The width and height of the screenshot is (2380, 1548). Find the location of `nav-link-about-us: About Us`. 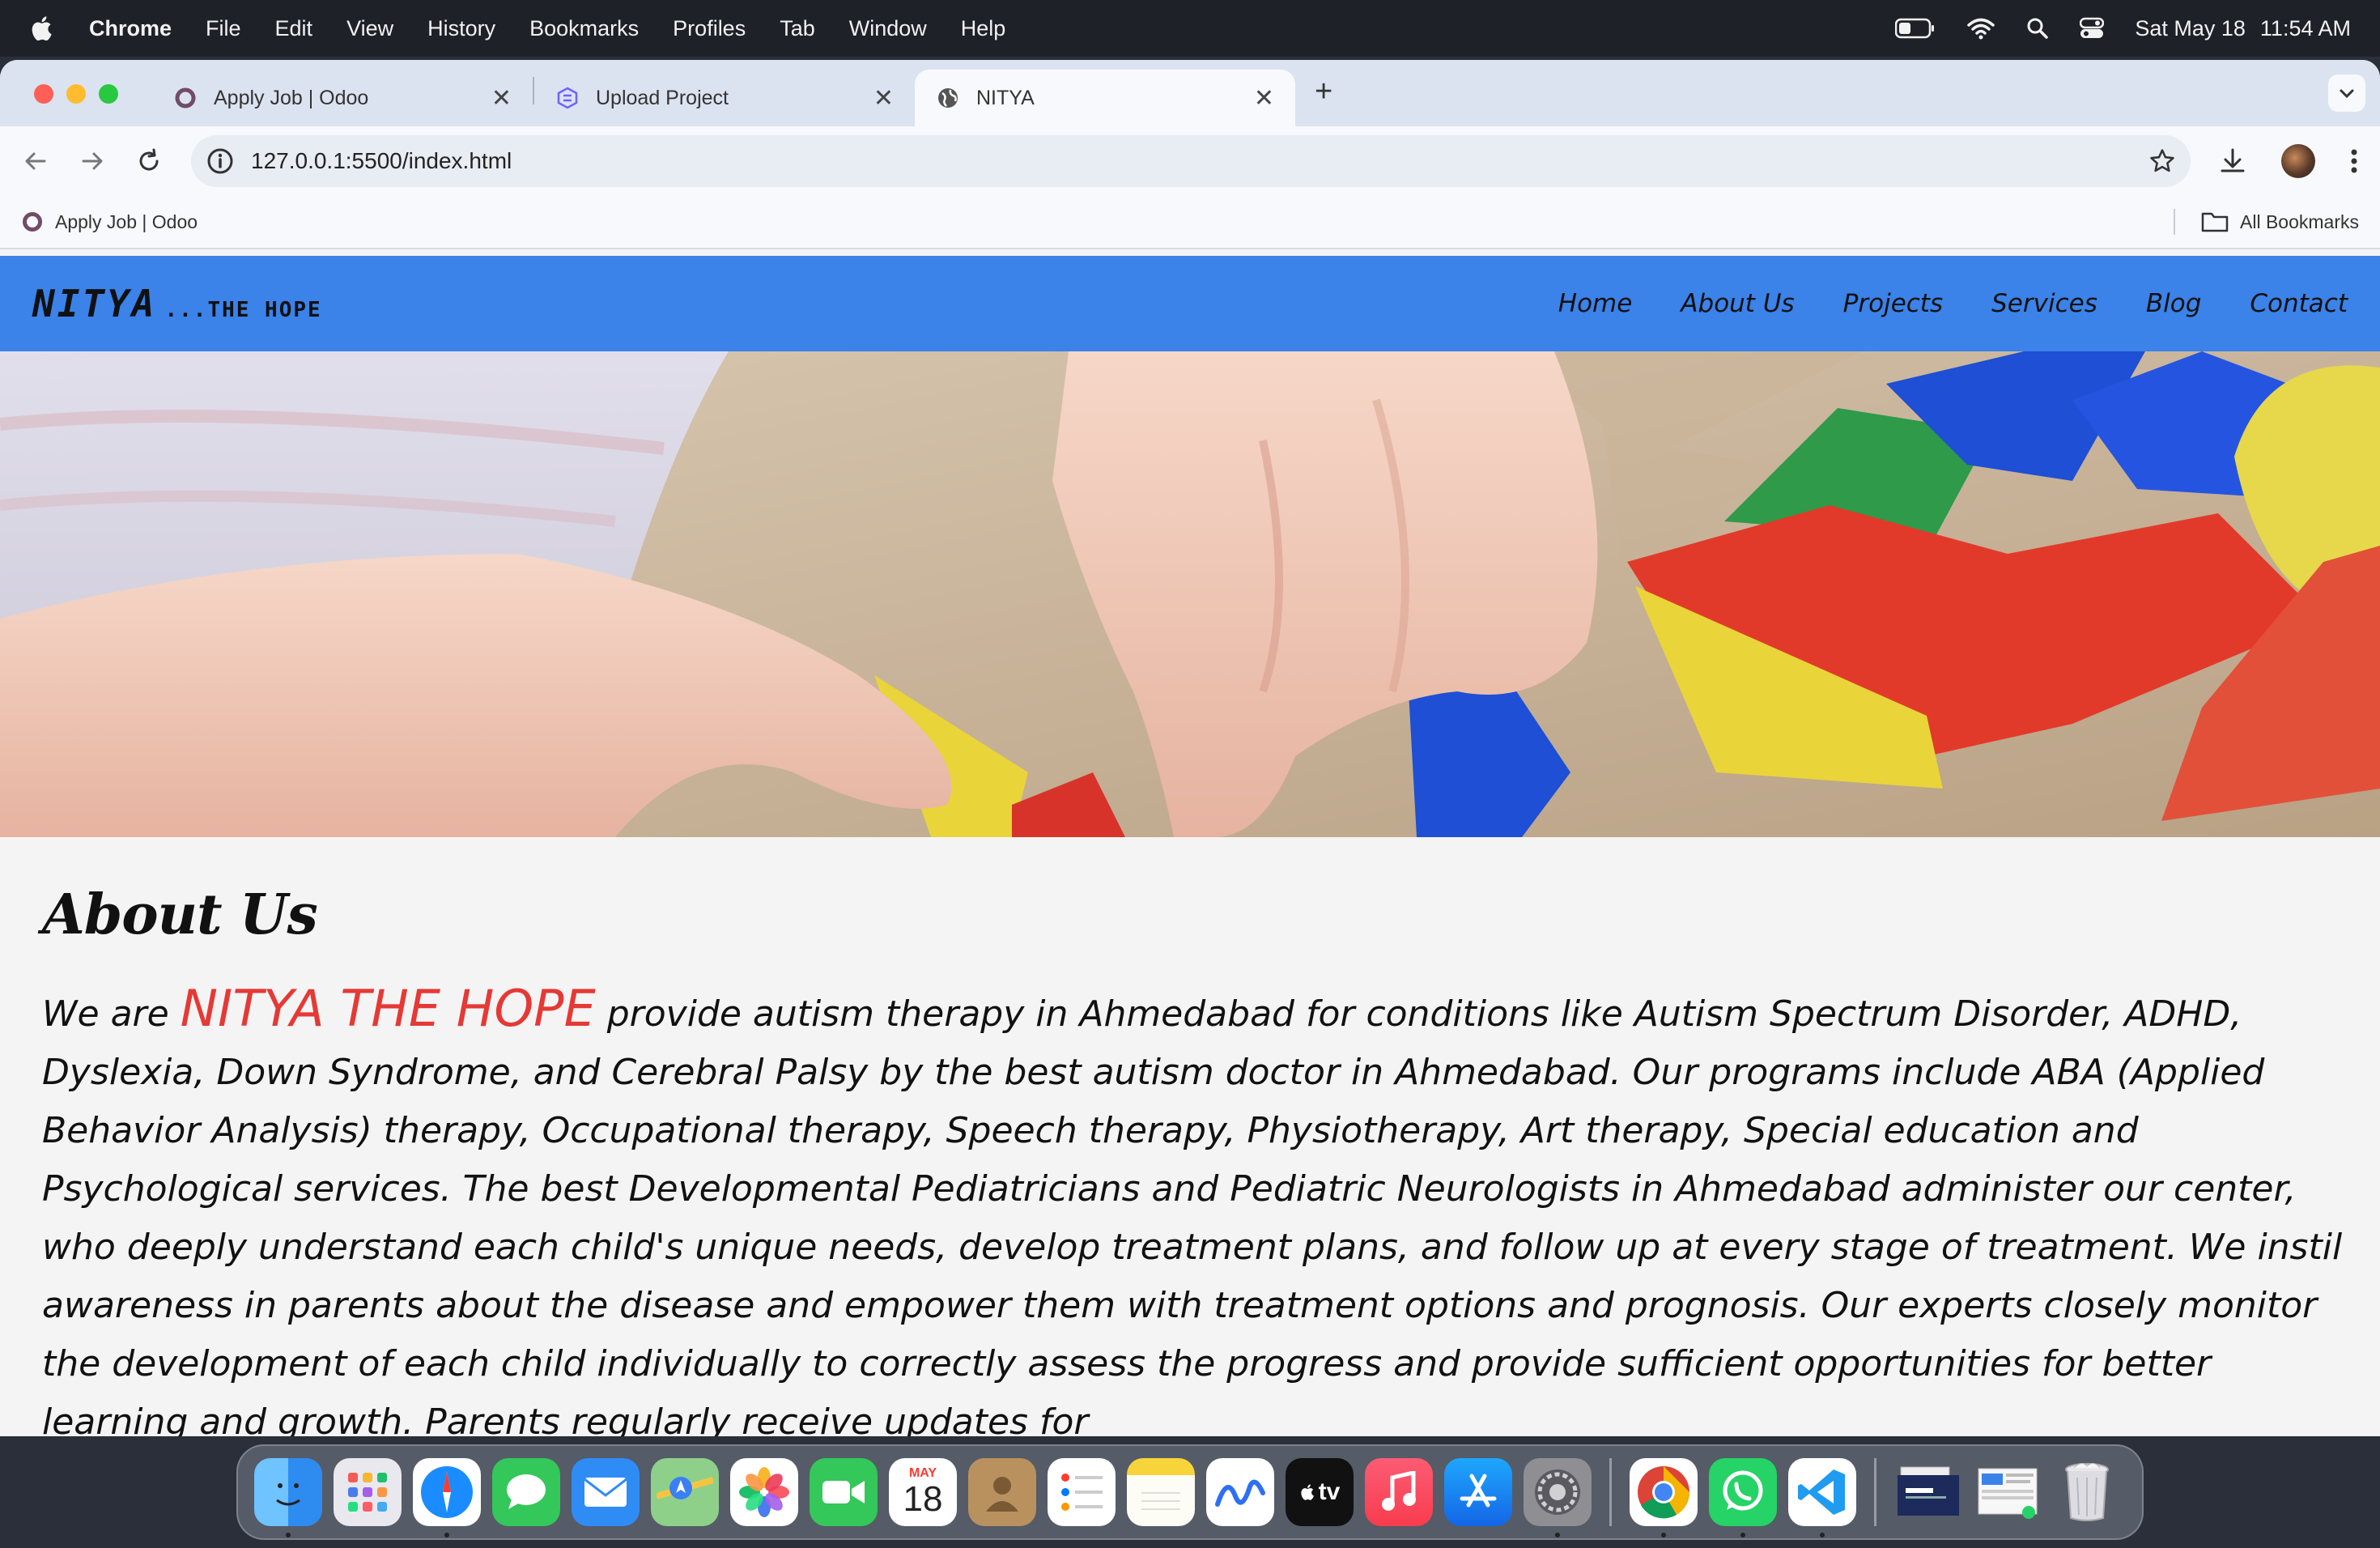

nav-link-about-us: About Us is located at coordinates (1738, 304).